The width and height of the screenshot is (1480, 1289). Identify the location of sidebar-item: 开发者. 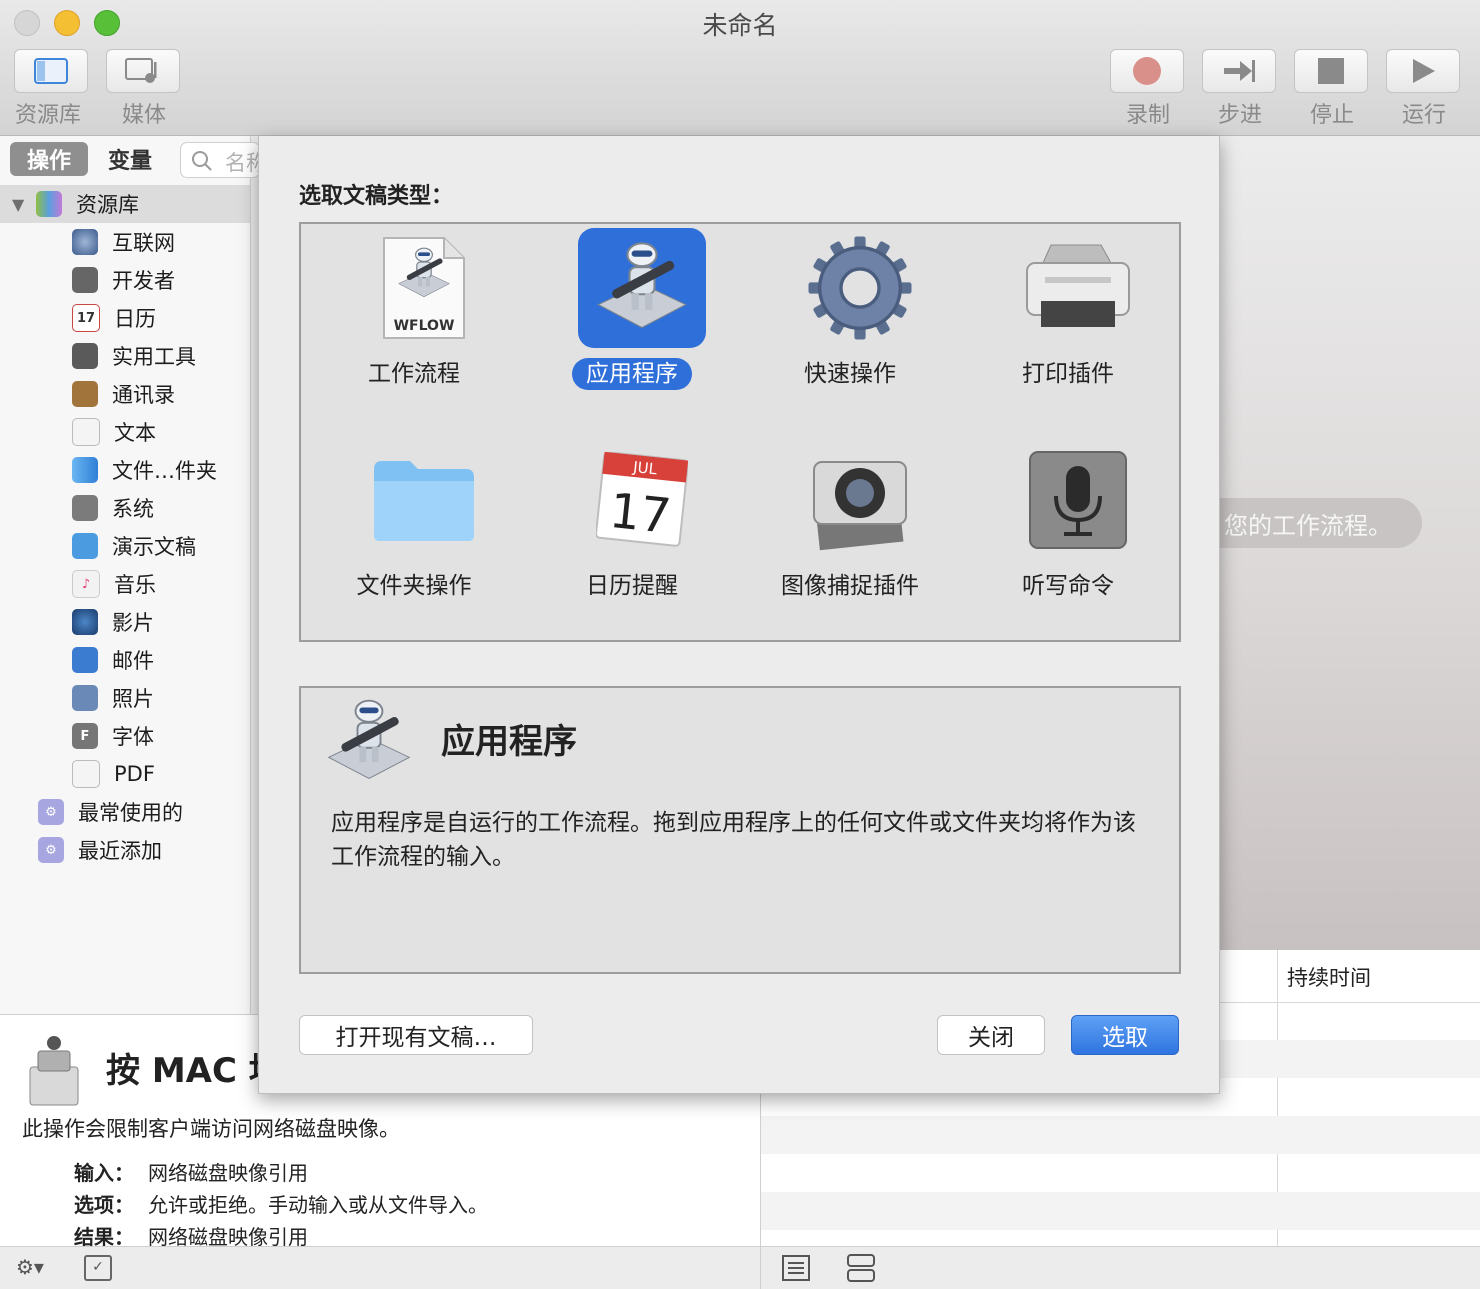
(125, 280).